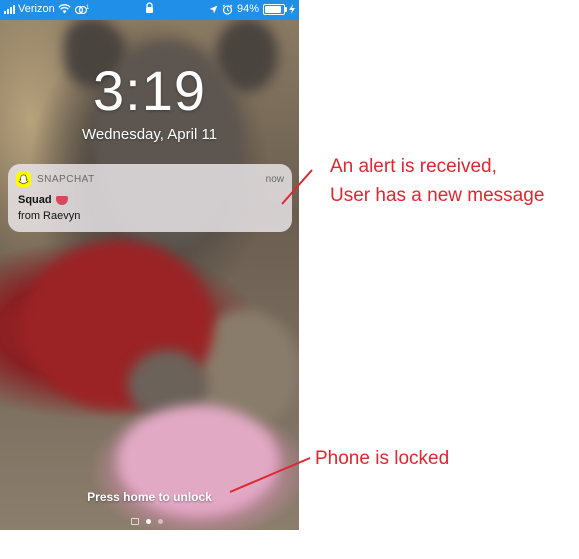 This screenshot has width=579, height=559. What do you see at coordinates (149, 134) in the screenshot?
I see `lock-date: Wednesday, April 11` at bounding box center [149, 134].